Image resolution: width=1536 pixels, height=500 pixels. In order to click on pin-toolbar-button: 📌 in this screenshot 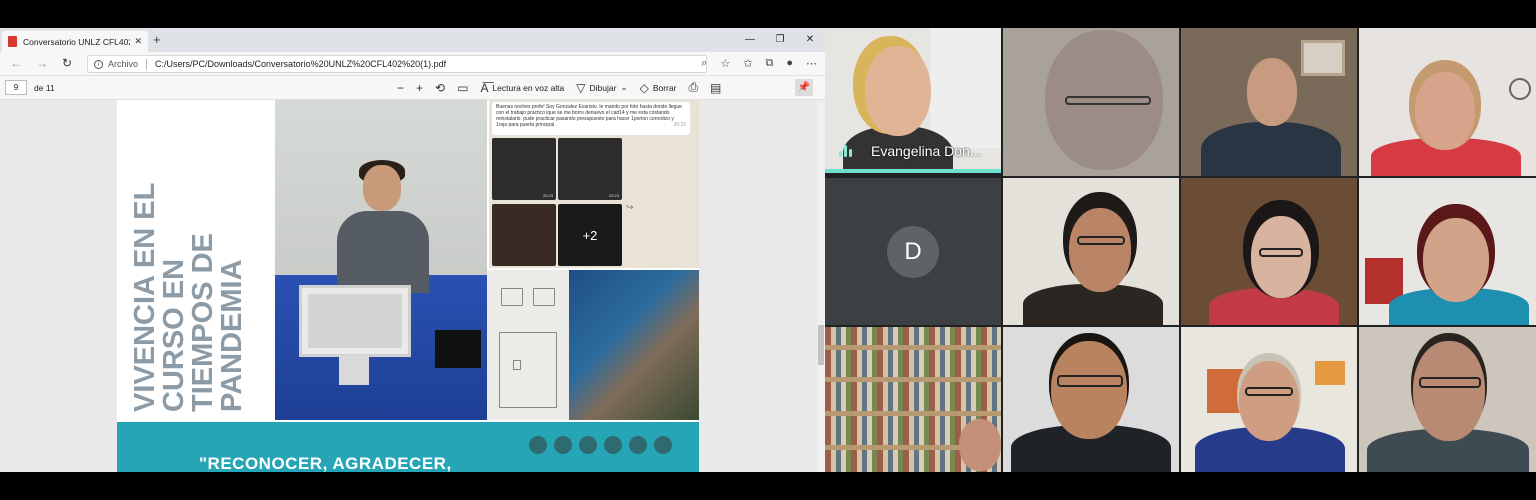, I will do `click(804, 87)`.